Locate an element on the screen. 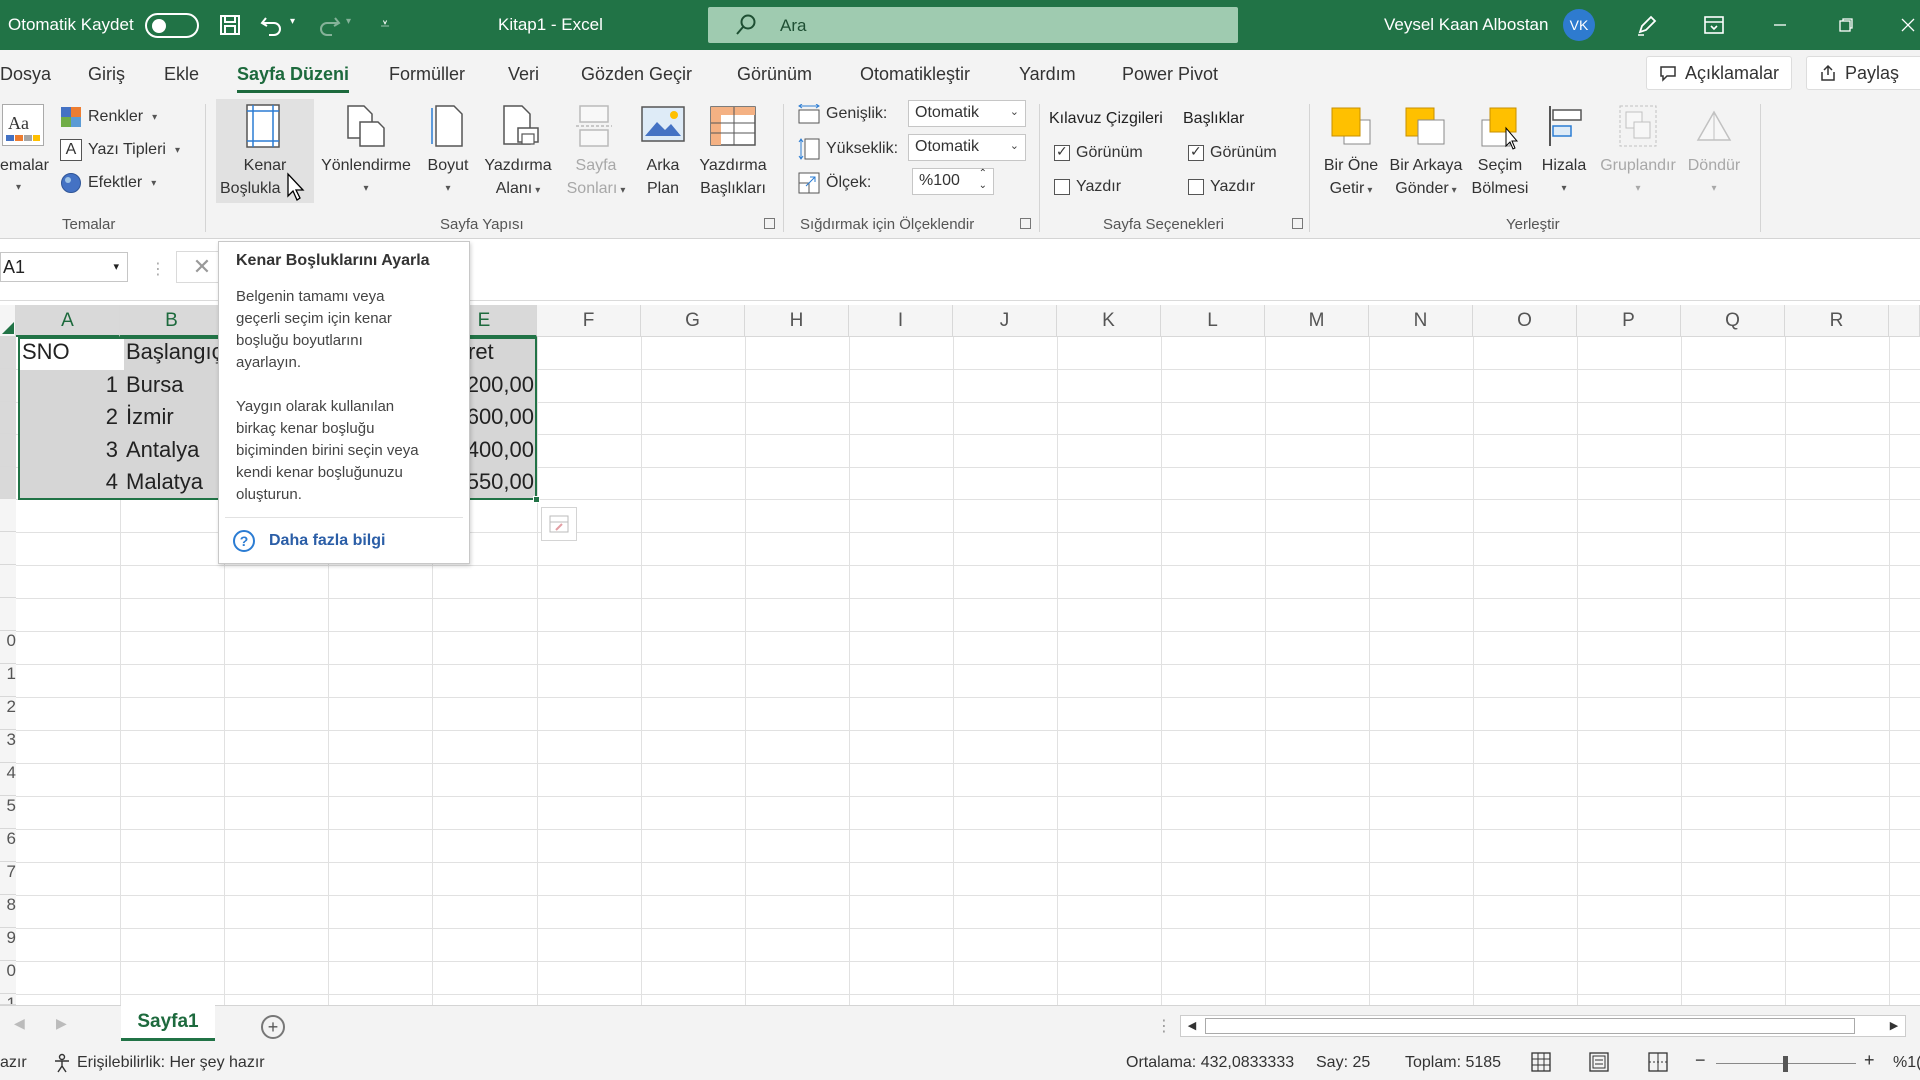  normal-view-icon is located at coordinates (1541, 1064).